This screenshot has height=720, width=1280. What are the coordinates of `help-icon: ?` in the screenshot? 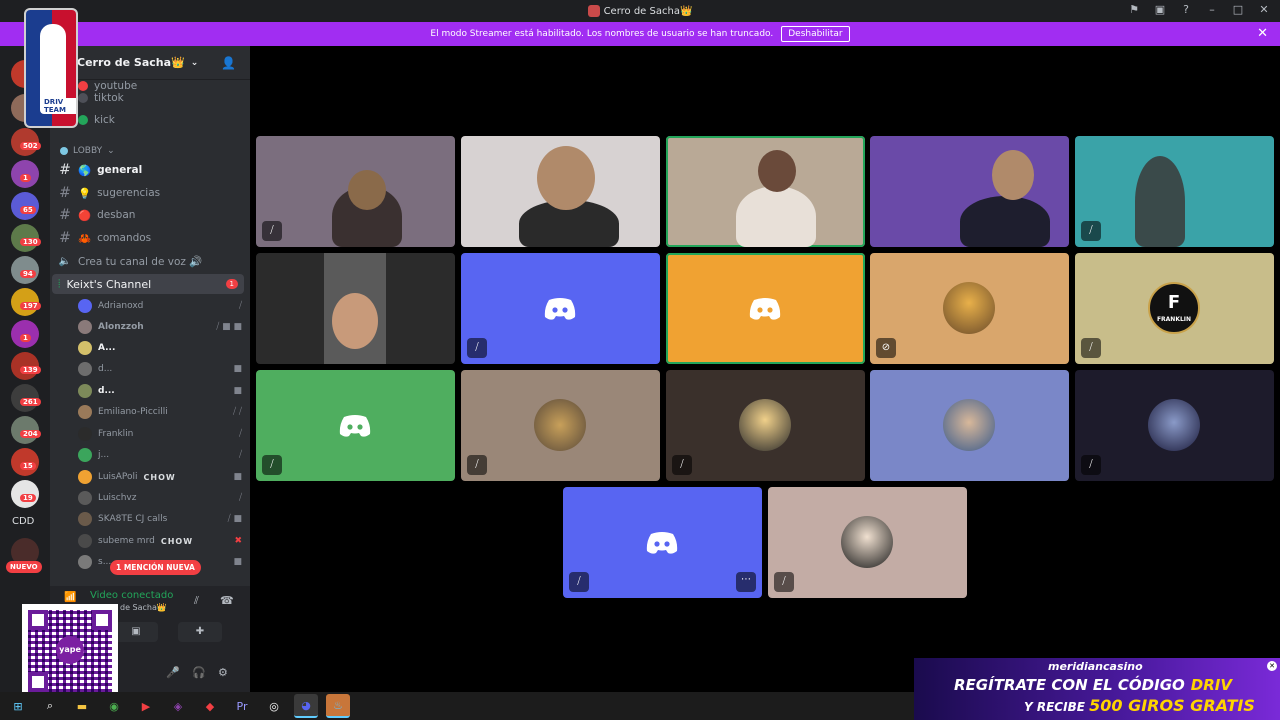 It's located at (1186, 9).